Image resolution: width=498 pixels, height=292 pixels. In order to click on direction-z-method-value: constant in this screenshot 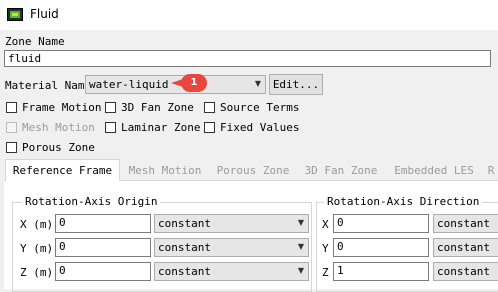, I will do `click(463, 271)`.